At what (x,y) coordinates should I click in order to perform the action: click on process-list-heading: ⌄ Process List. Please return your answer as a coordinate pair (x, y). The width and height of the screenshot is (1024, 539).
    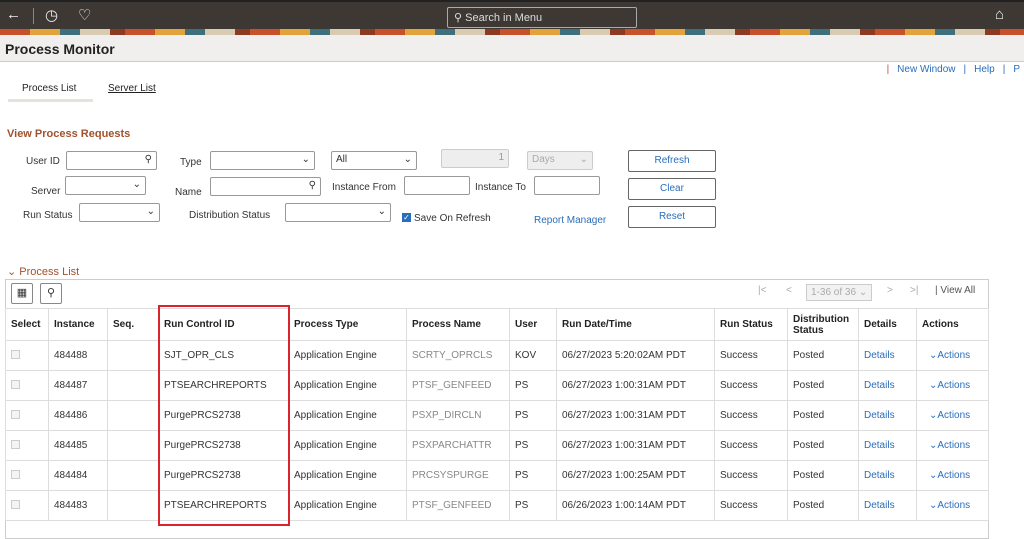
    Looking at the image, I should click on (43, 271).